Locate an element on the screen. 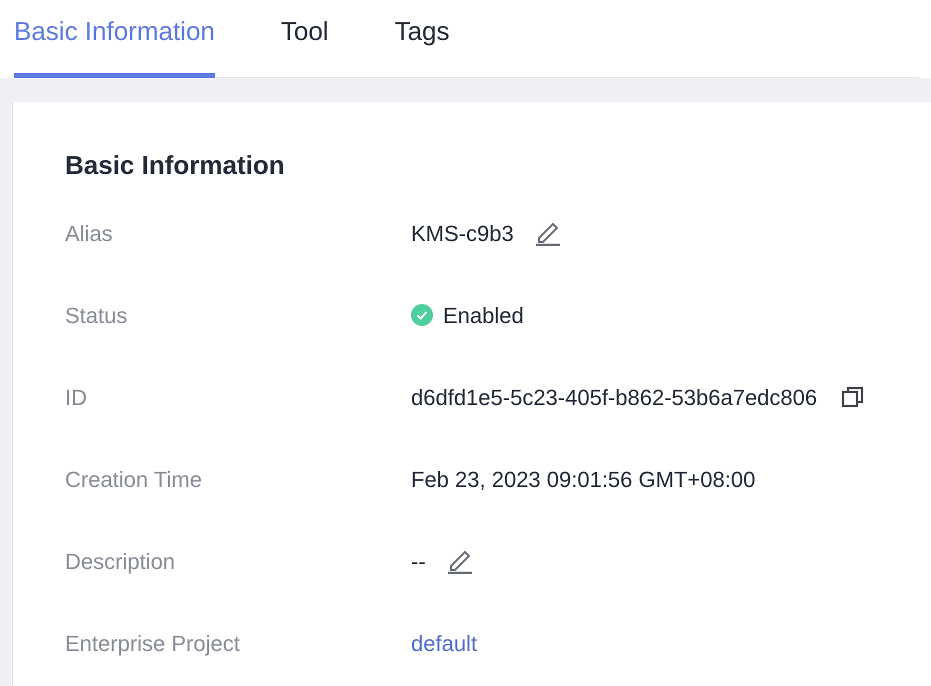 This screenshot has height=686, width=931. field-link: default is located at coordinates (444, 643).